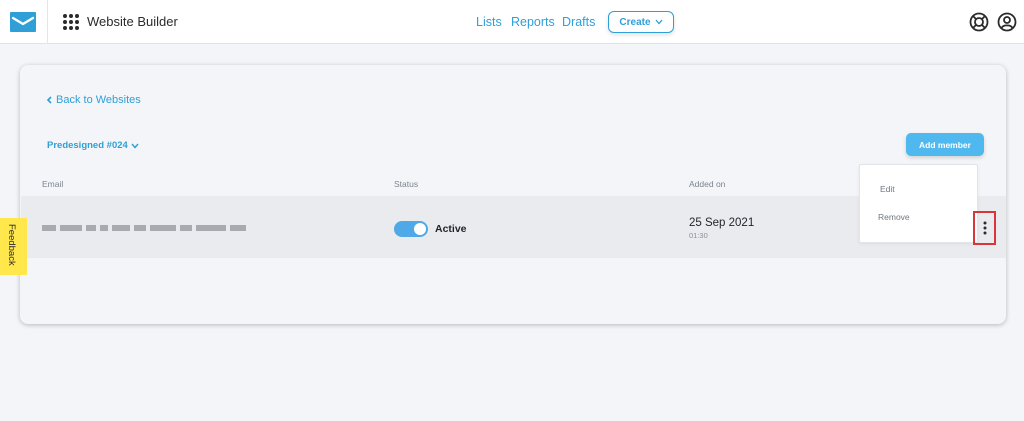 The image size is (1024, 421). Describe the element at coordinates (533, 22) in the screenshot. I see `nav-reports: Reports` at that location.